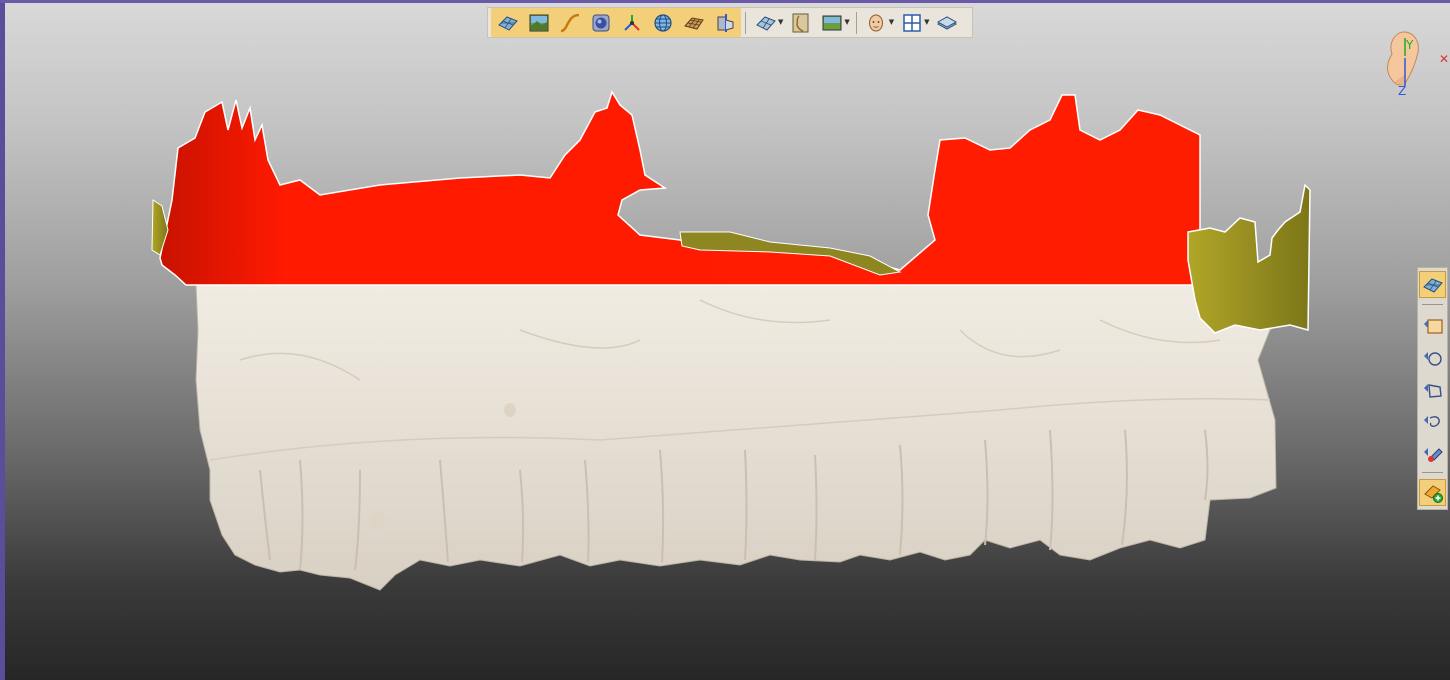  I want to click on section-tool-button, so click(724, 22).